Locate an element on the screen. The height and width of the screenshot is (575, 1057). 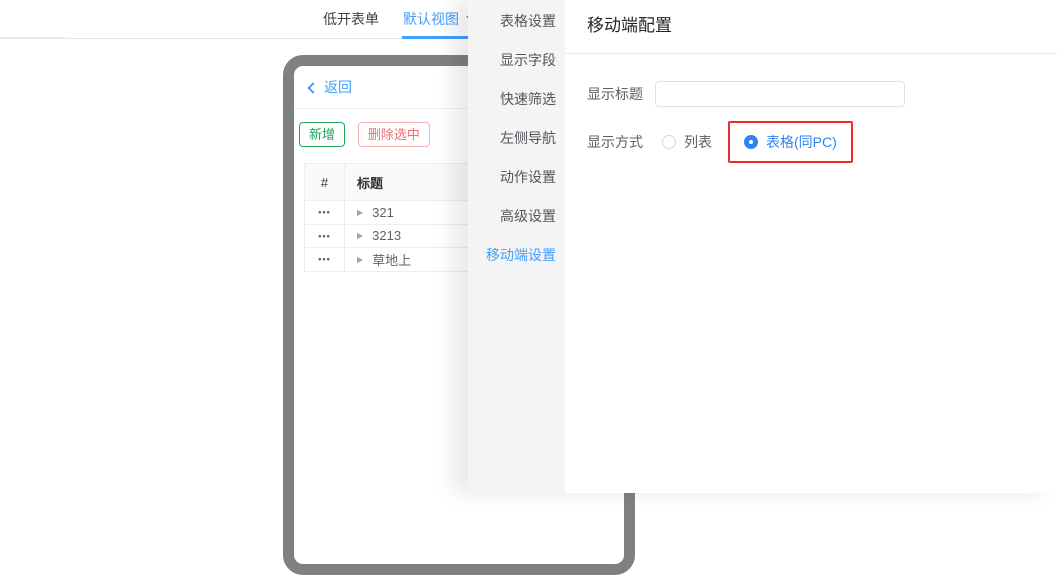
radio-table-mode: 表格(同PC) is located at coordinates (790, 142).